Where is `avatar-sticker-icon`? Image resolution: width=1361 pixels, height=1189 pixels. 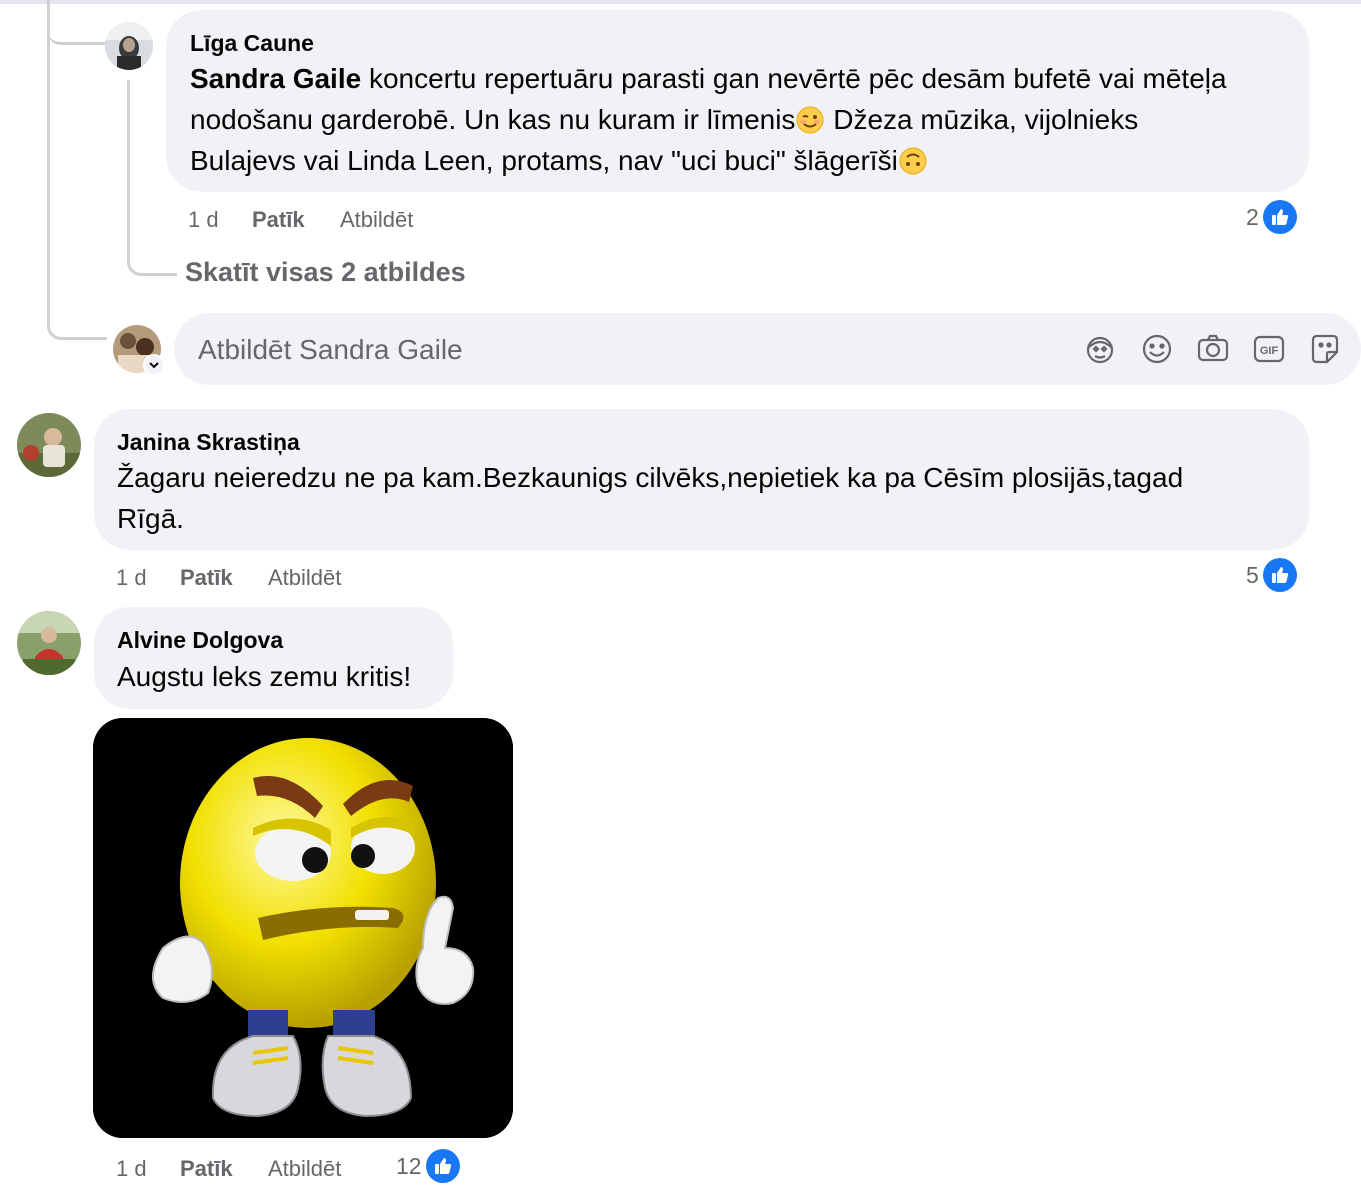
avatar-sticker-icon is located at coordinates (1100, 349).